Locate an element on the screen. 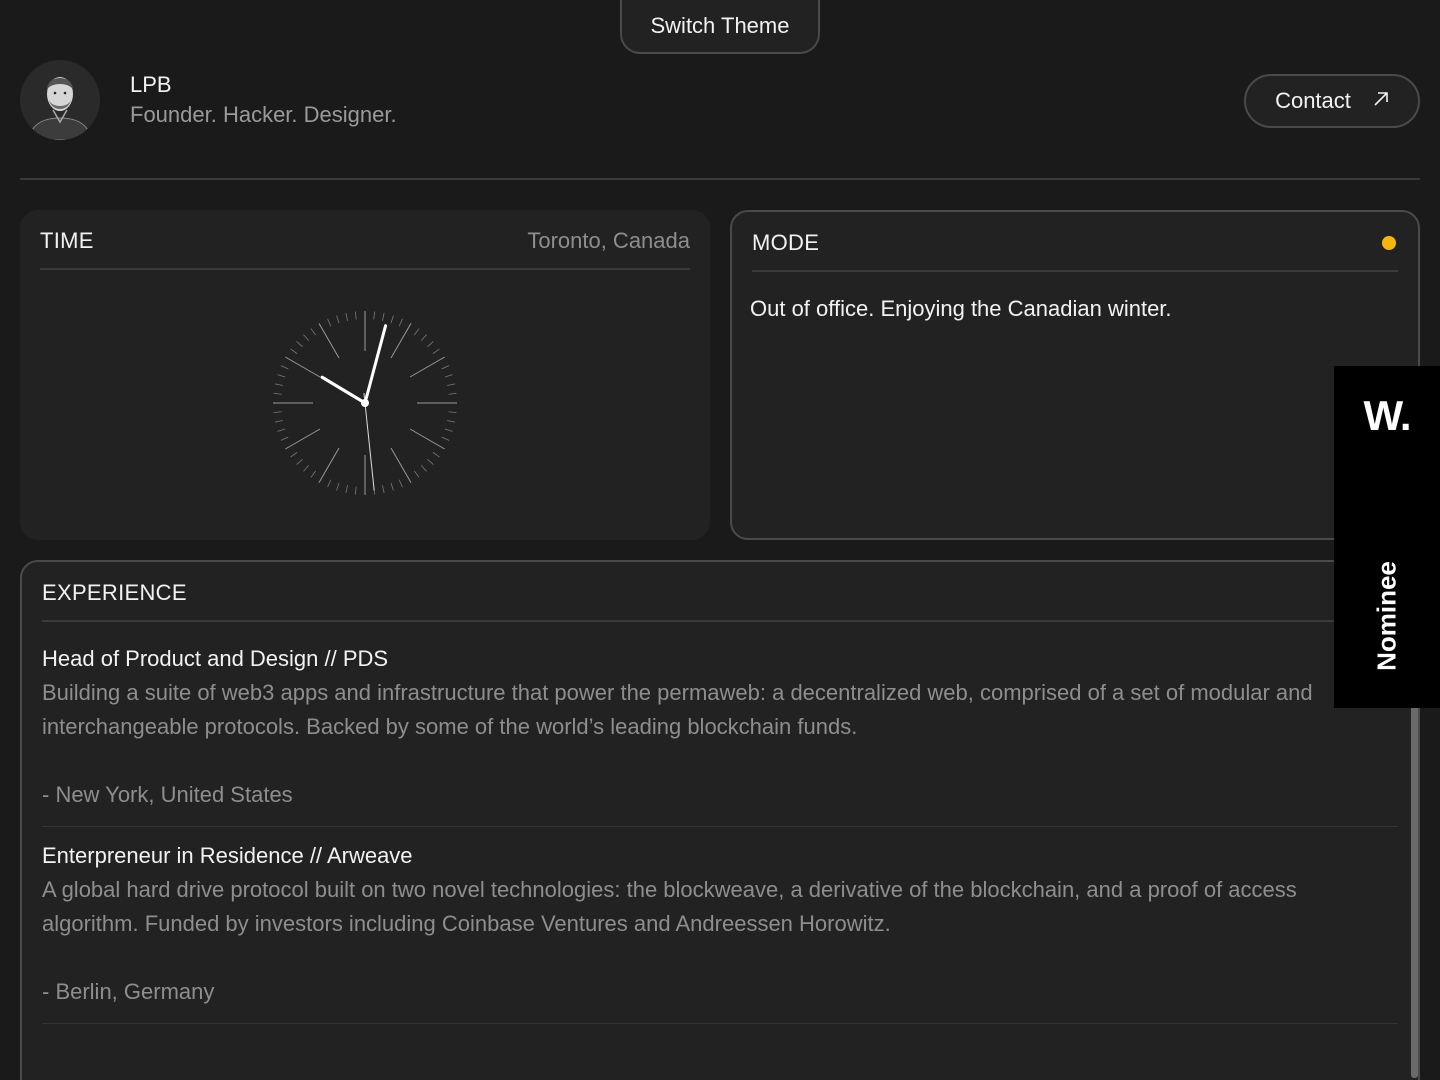  time-card-header: TIME Toronto, Canada is located at coordinates (365, 240).